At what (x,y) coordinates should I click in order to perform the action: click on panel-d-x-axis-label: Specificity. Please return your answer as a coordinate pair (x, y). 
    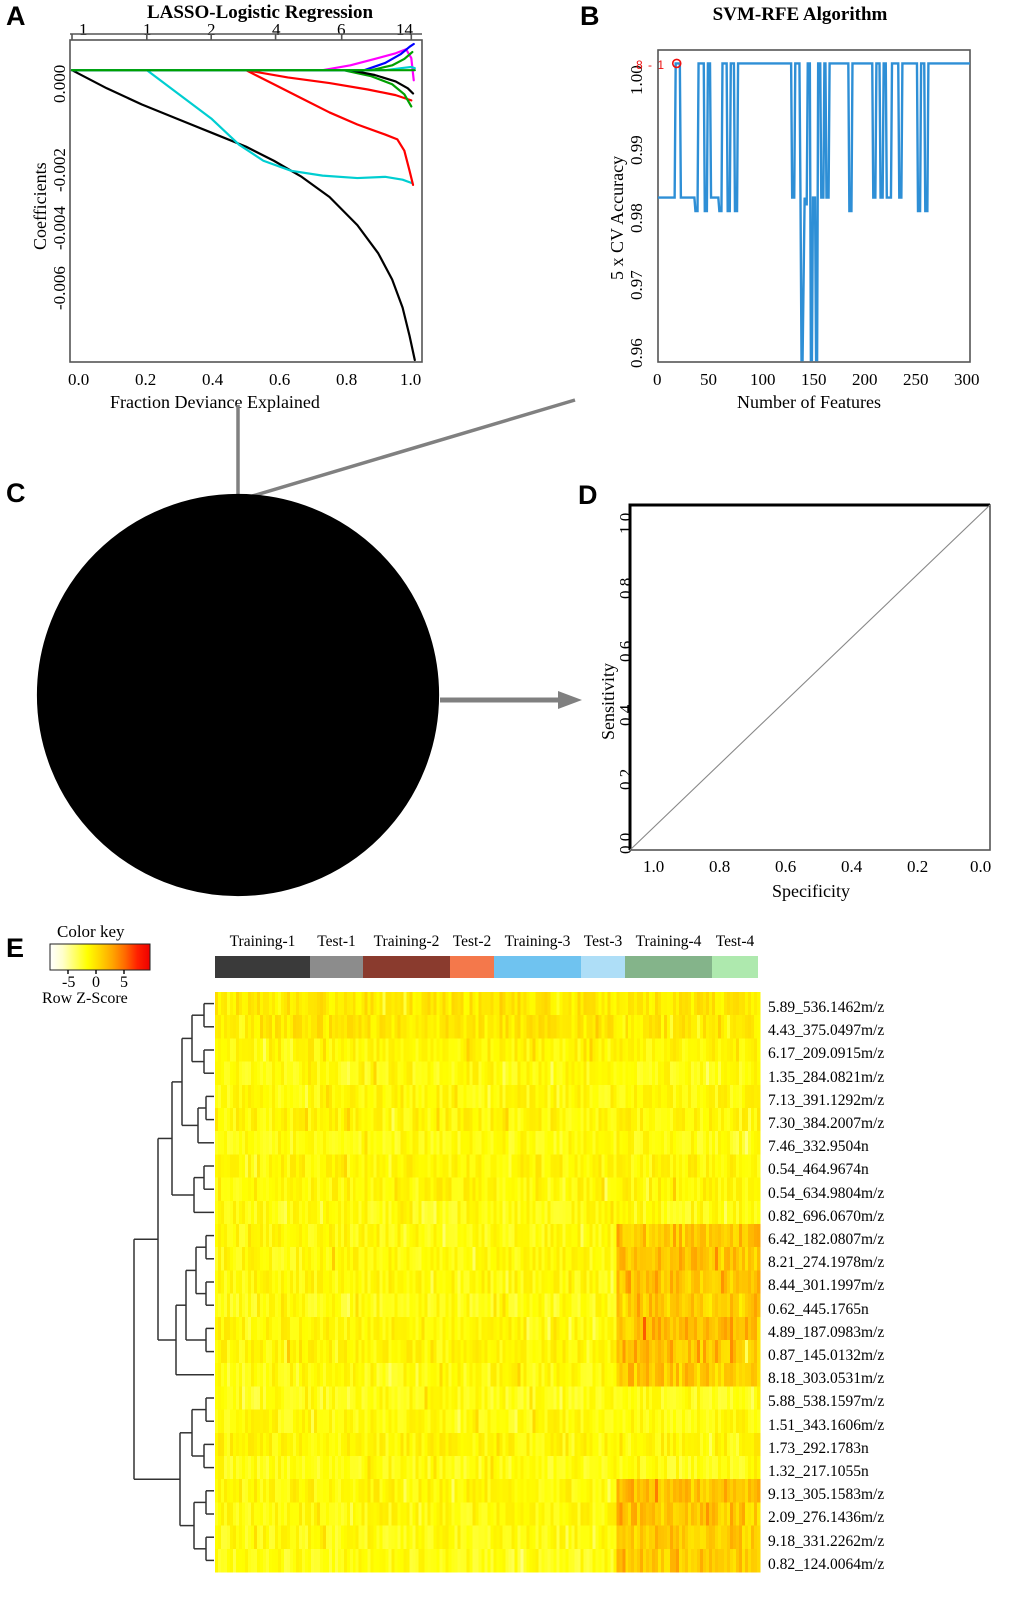
    Looking at the image, I should click on (811, 891).